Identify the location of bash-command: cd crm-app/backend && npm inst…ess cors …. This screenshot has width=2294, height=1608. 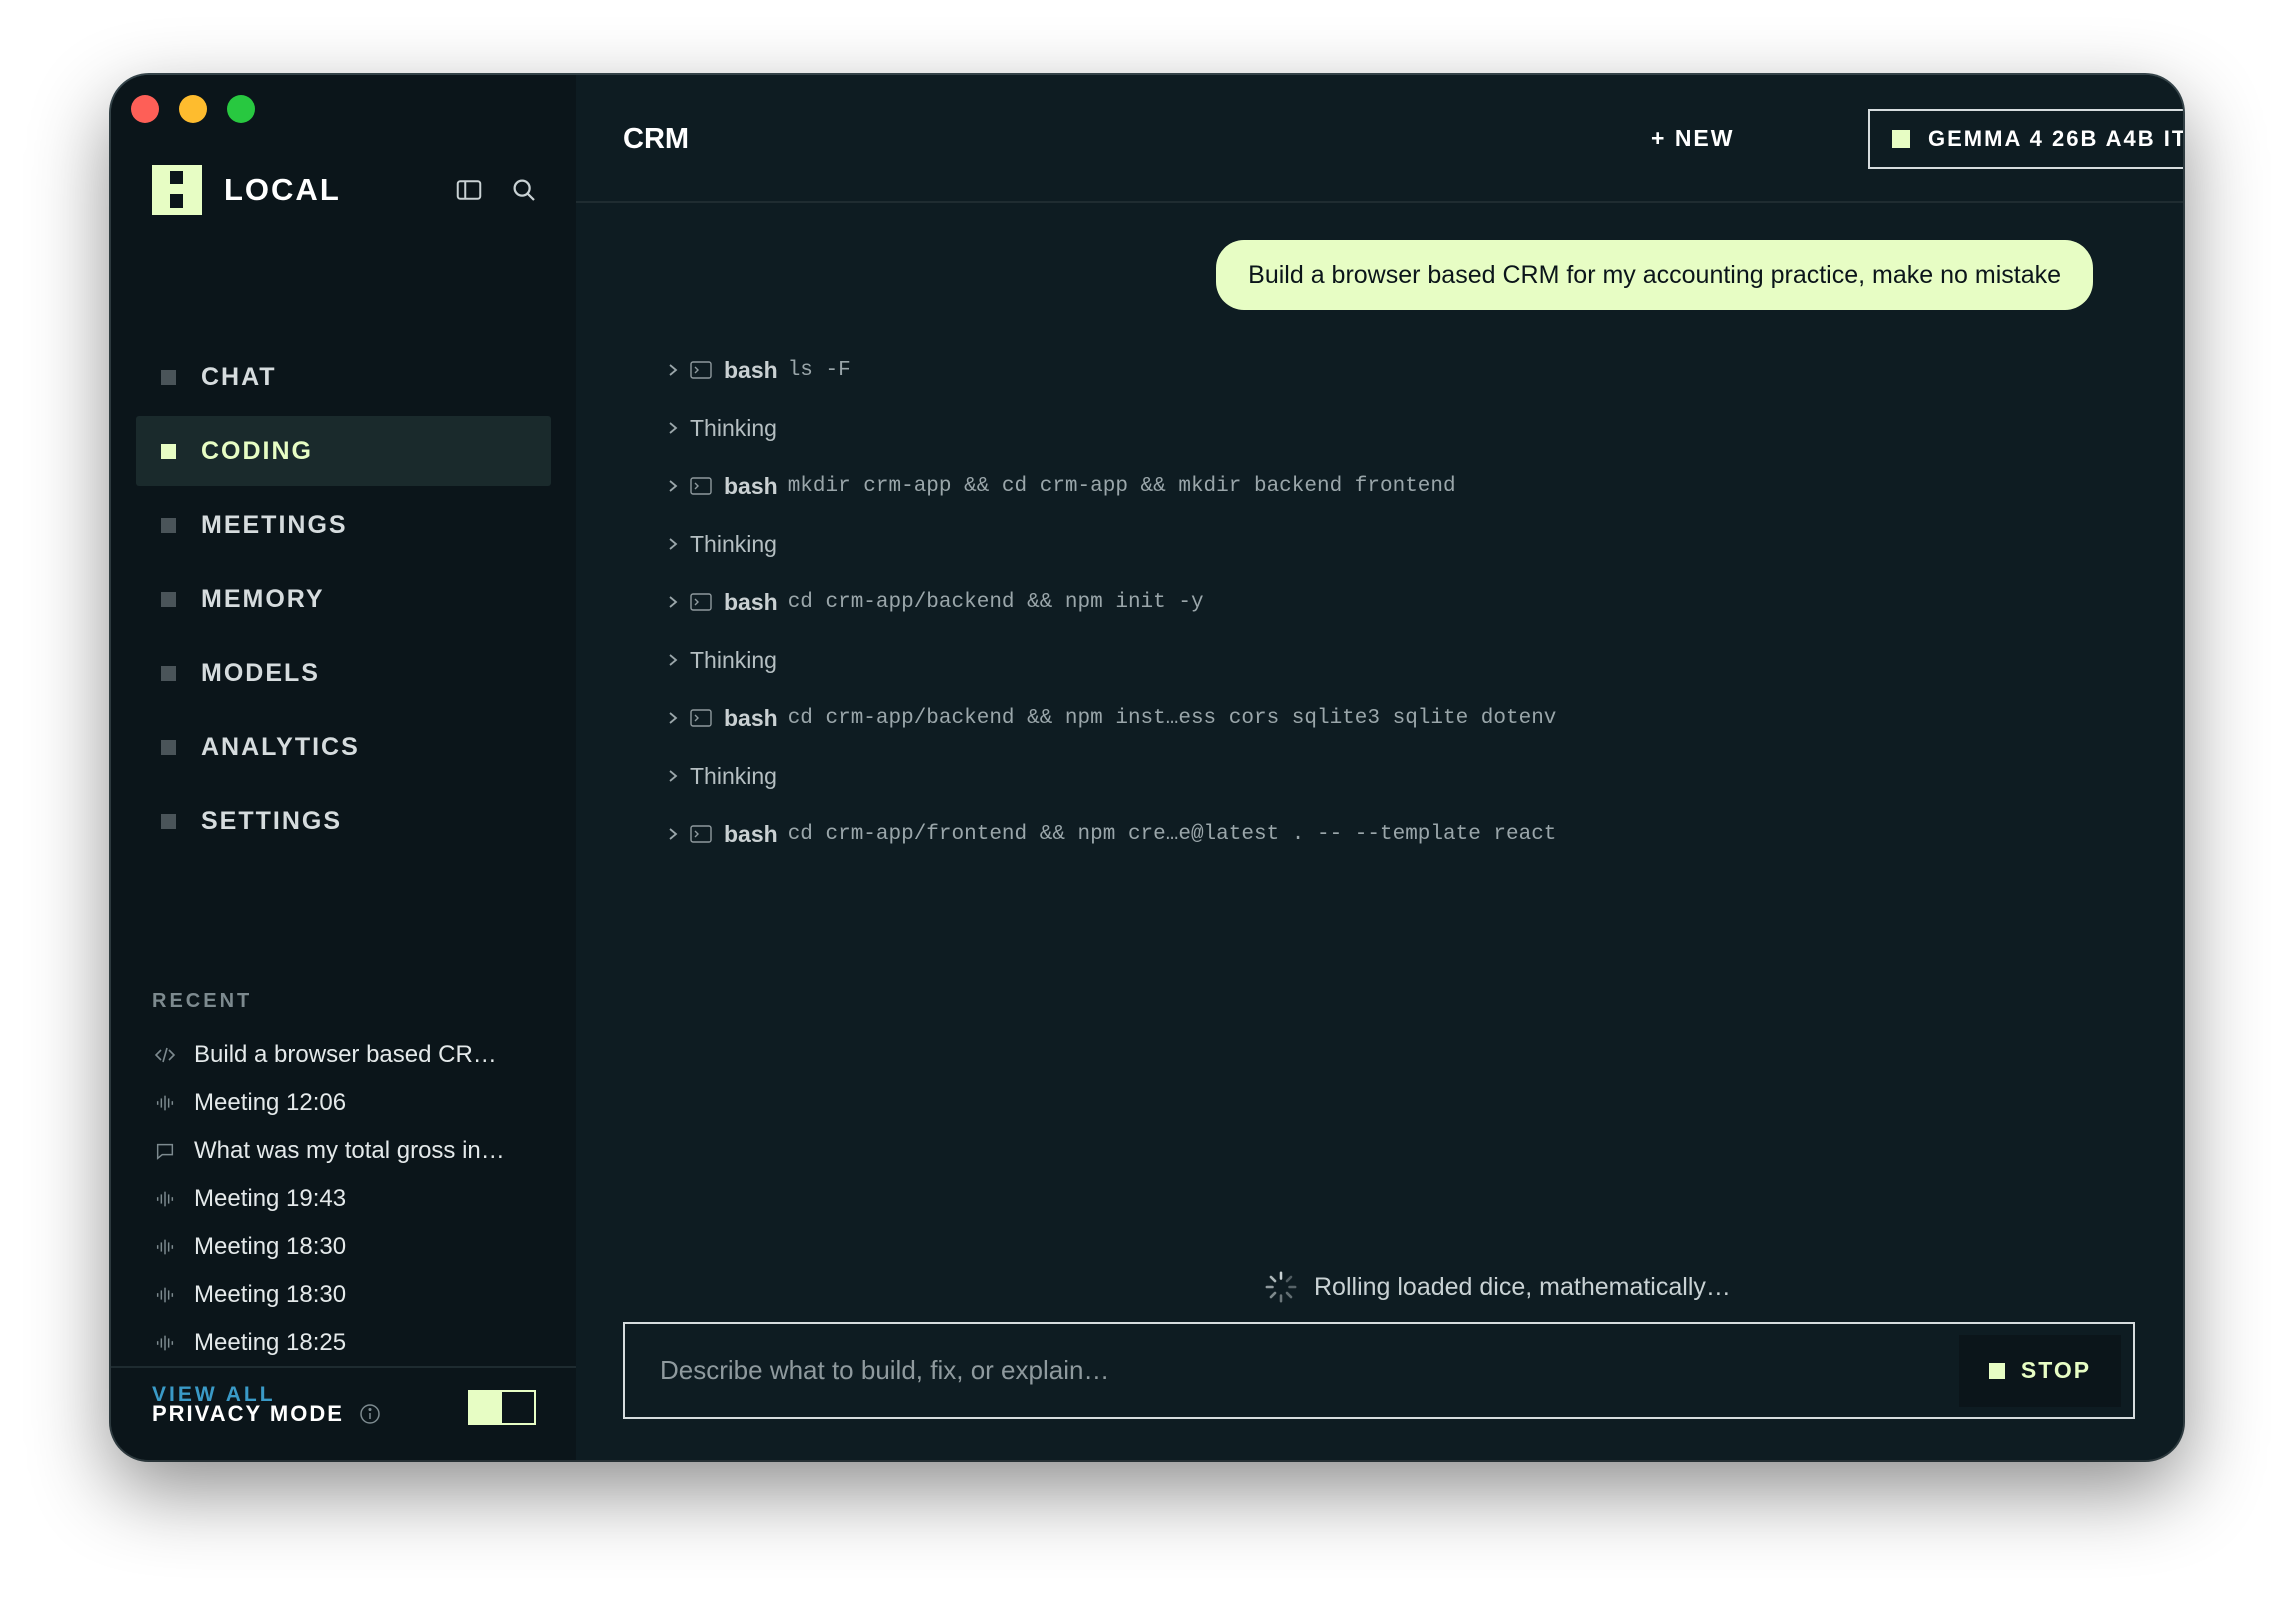
(1172, 718).